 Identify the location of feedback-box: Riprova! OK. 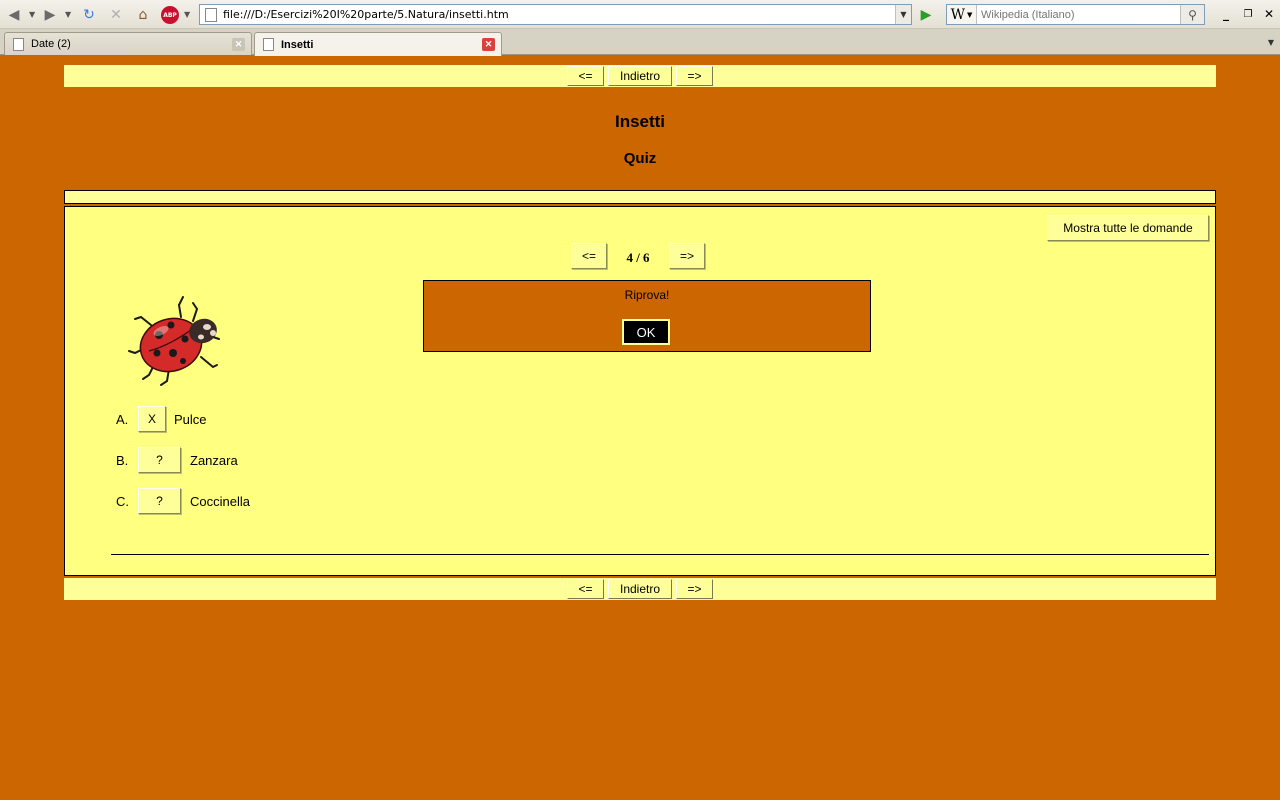
(647, 316).